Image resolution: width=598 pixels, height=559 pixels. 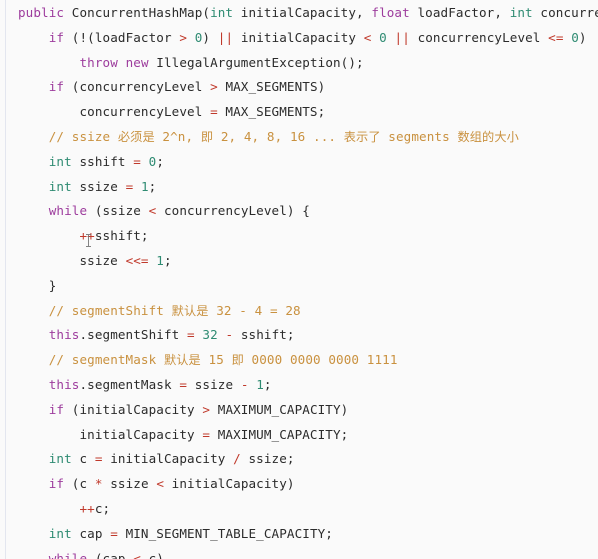 What do you see at coordinates (299, 459) in the screenshot?
I see `code-line-19: int c = initialCapacity / ssize;` at bounding box center [299, 459].